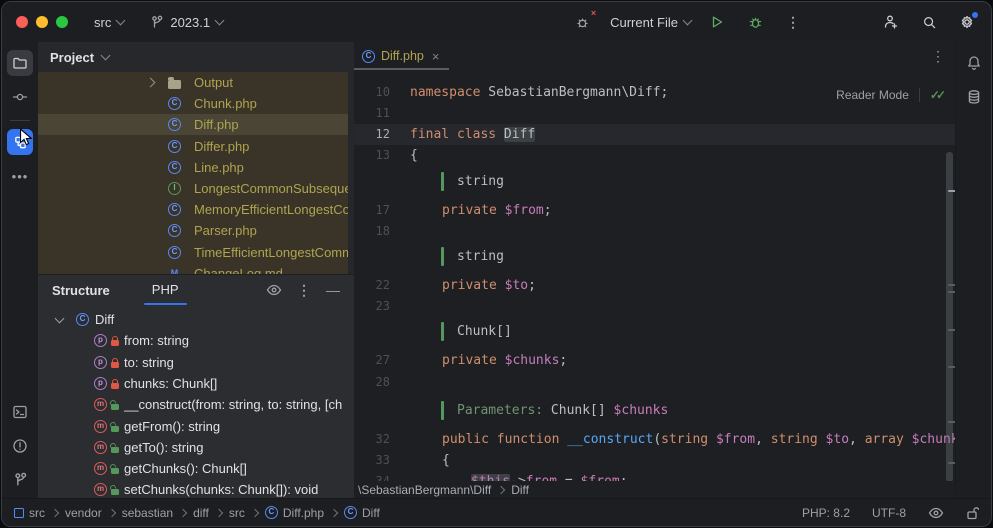 Image resolution: width=993 pixels, height=528 pixels. What do you see at coordinates (929, 22) in the screenshot?
I see `search-everywhere-button` at bounding box center [929, 22].